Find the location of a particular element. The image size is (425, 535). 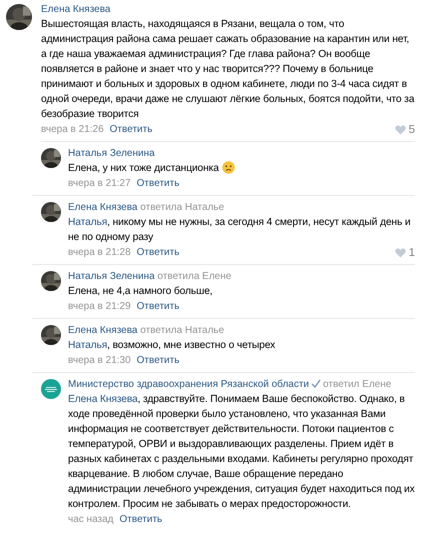

comment-text: Елена, не 4,а намного больше, is located at coordinates (141, 292).